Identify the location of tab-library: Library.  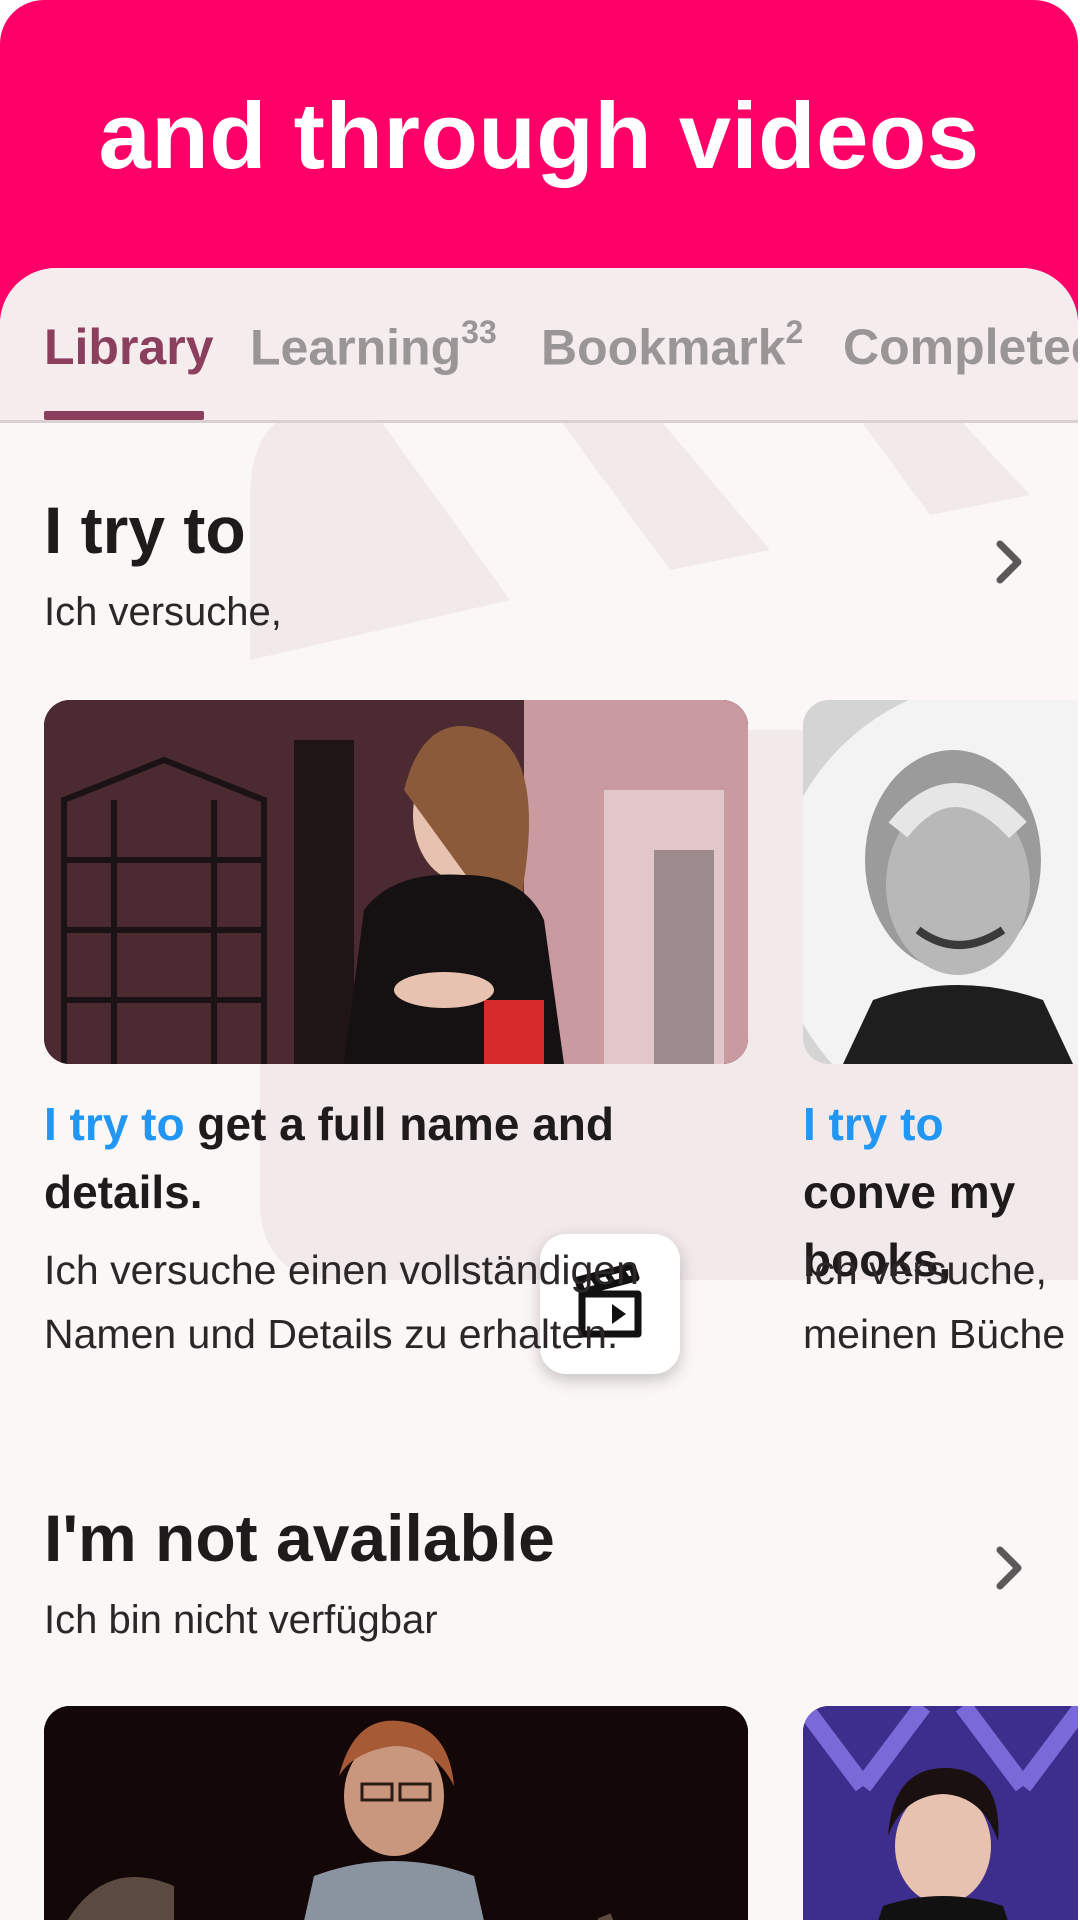
(129, 347).